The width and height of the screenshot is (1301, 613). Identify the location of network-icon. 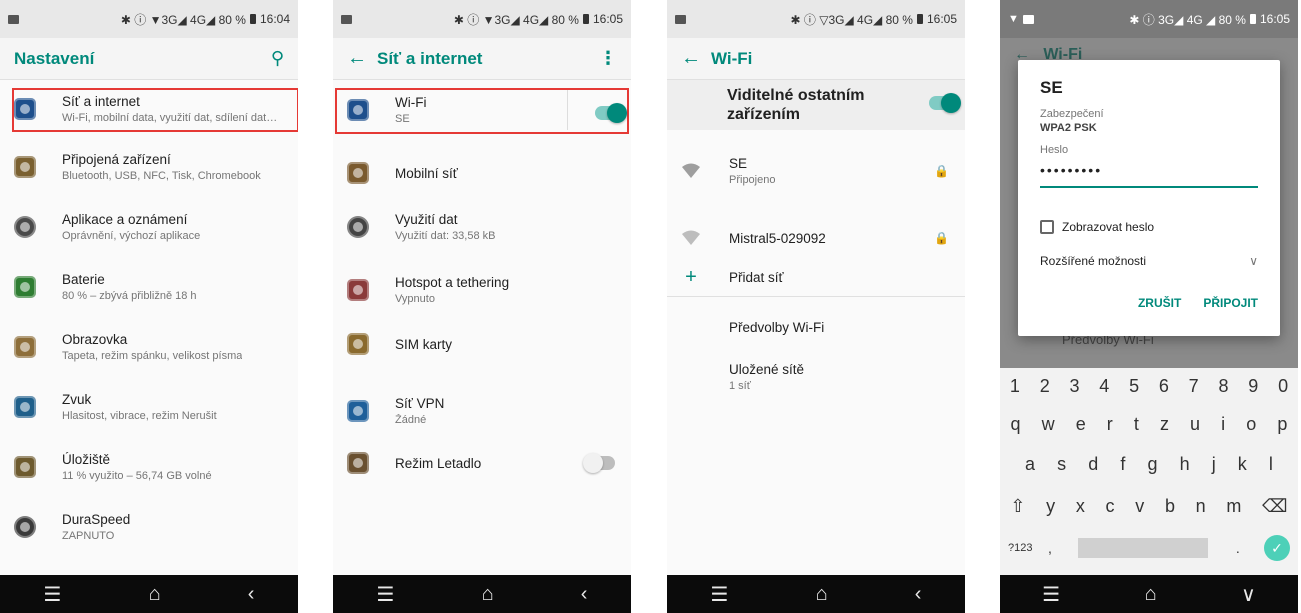
(25, 109).